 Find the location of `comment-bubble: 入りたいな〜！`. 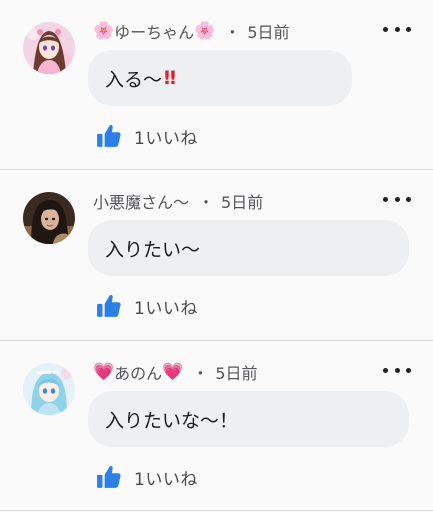

comment-bubble: 入りたいな〜！ is located at coordinates (248, 419).